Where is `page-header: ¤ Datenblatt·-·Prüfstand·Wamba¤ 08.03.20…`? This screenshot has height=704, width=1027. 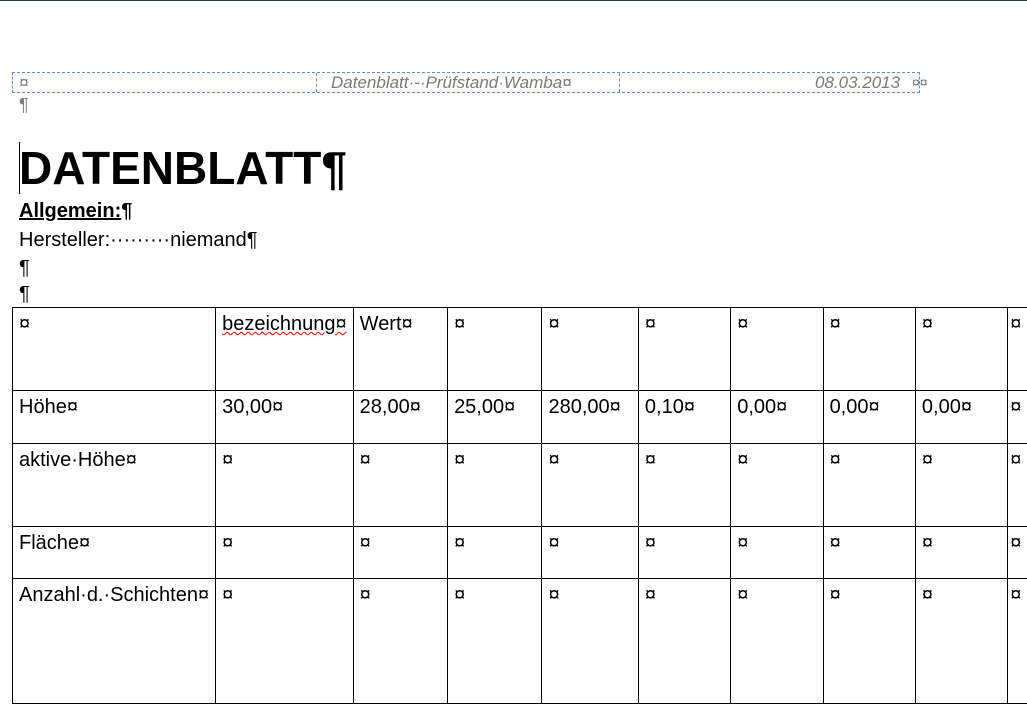
page-header: ¤ Datenblatt·-·Prüfstand·Wamba¤ 08.03.20… is located at coordinates (466, 82).